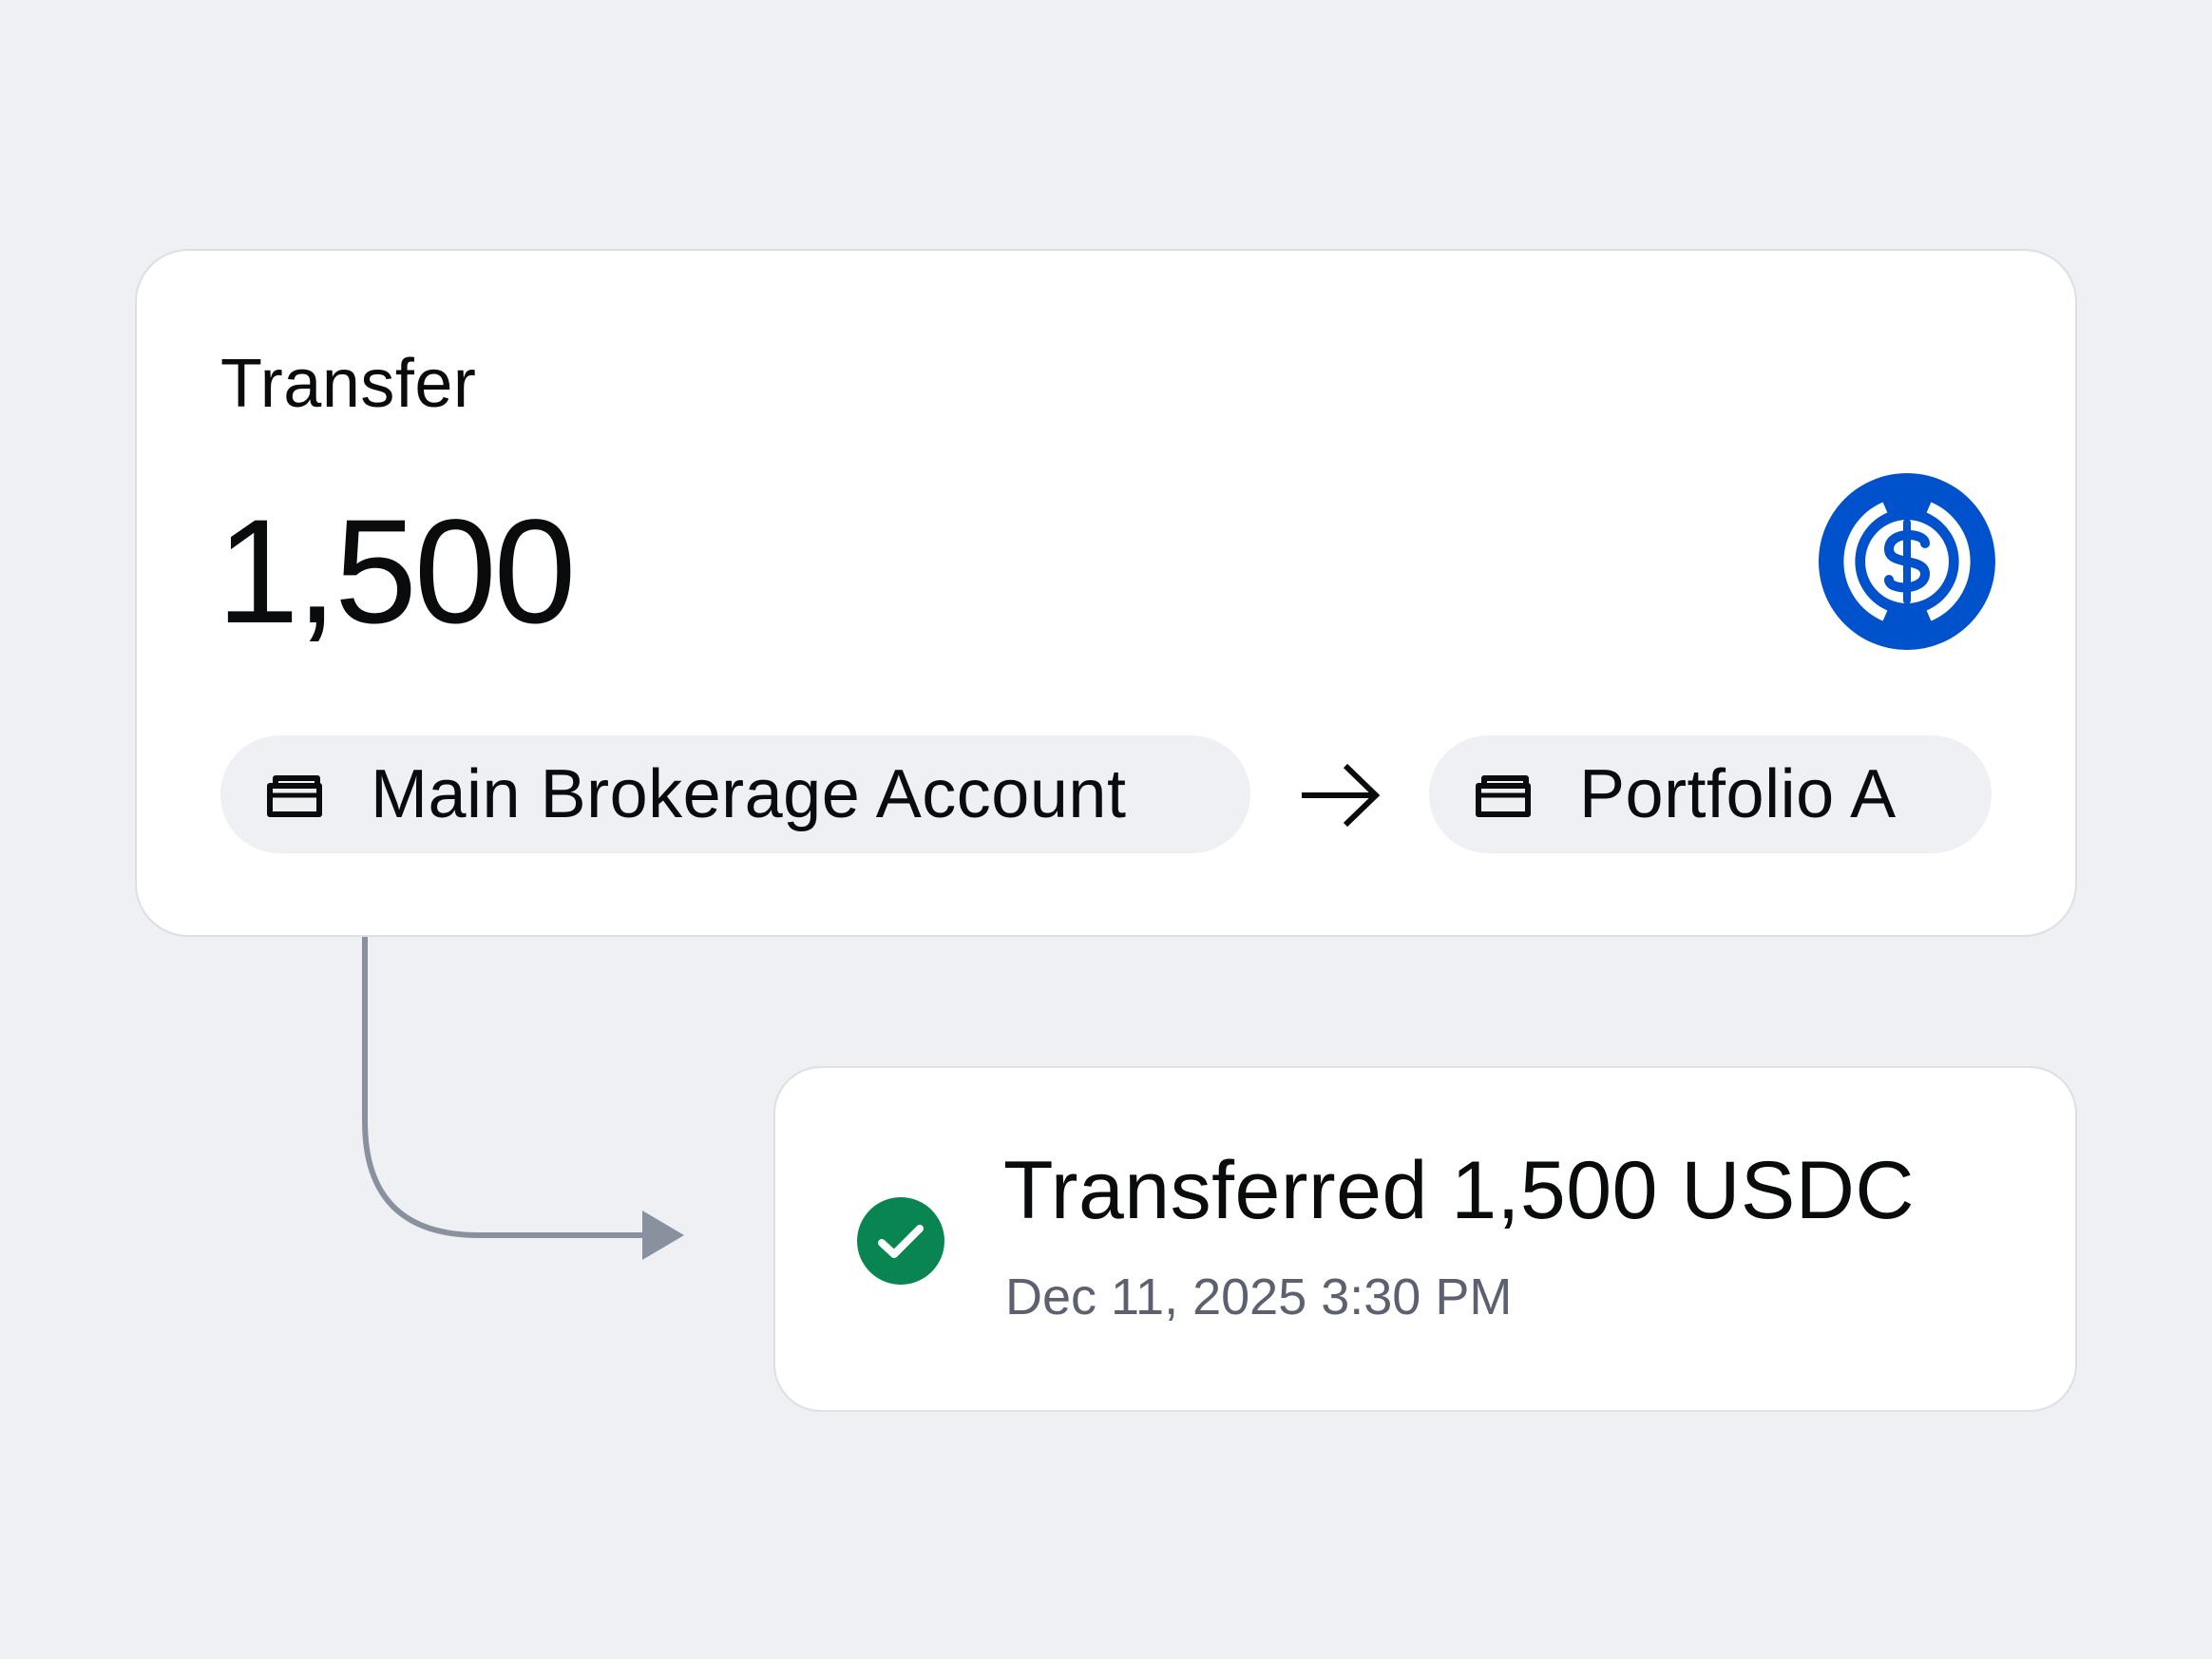 The width and height of the screenshot is (2212, 1659). Describe the element at coordinates (1341, 795) in the screenshot. I see `arrow-right-icon` at that location.